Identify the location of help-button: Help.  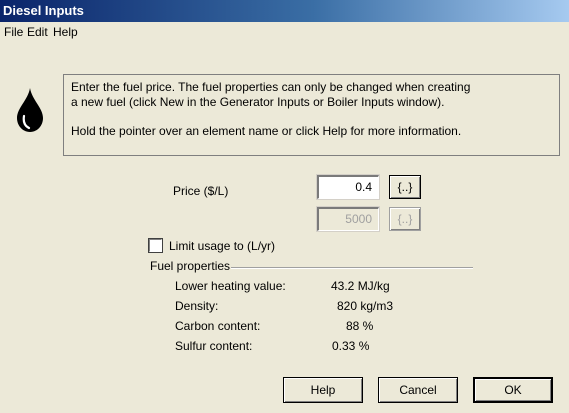
(323, 390).